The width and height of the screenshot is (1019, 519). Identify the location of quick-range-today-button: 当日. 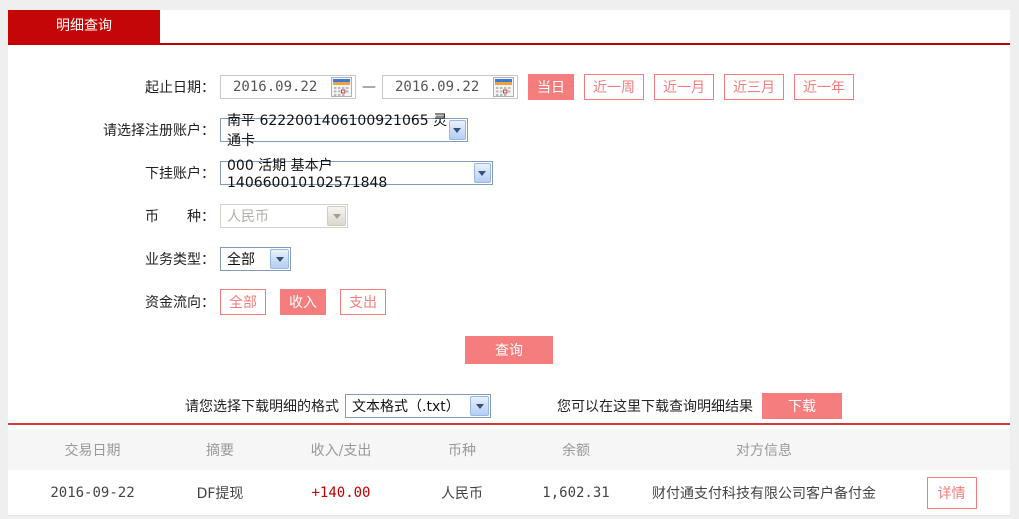
(551, 87).